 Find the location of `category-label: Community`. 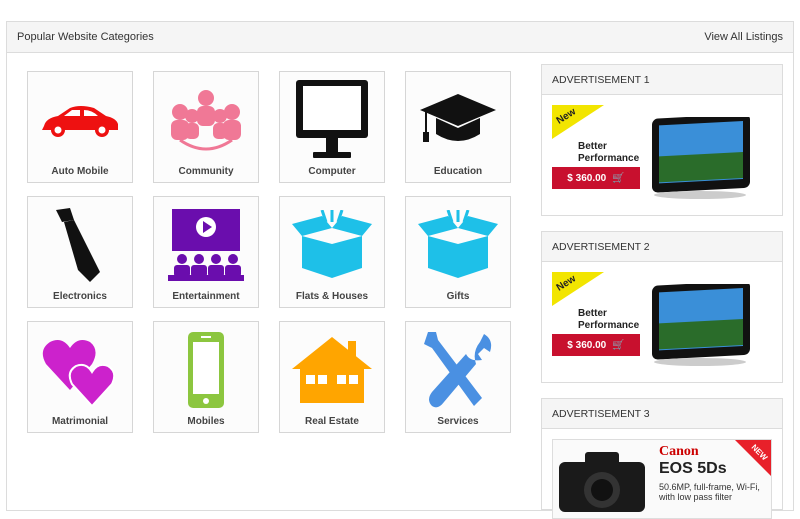

category-label: Community is located at coordinates (206, 171).